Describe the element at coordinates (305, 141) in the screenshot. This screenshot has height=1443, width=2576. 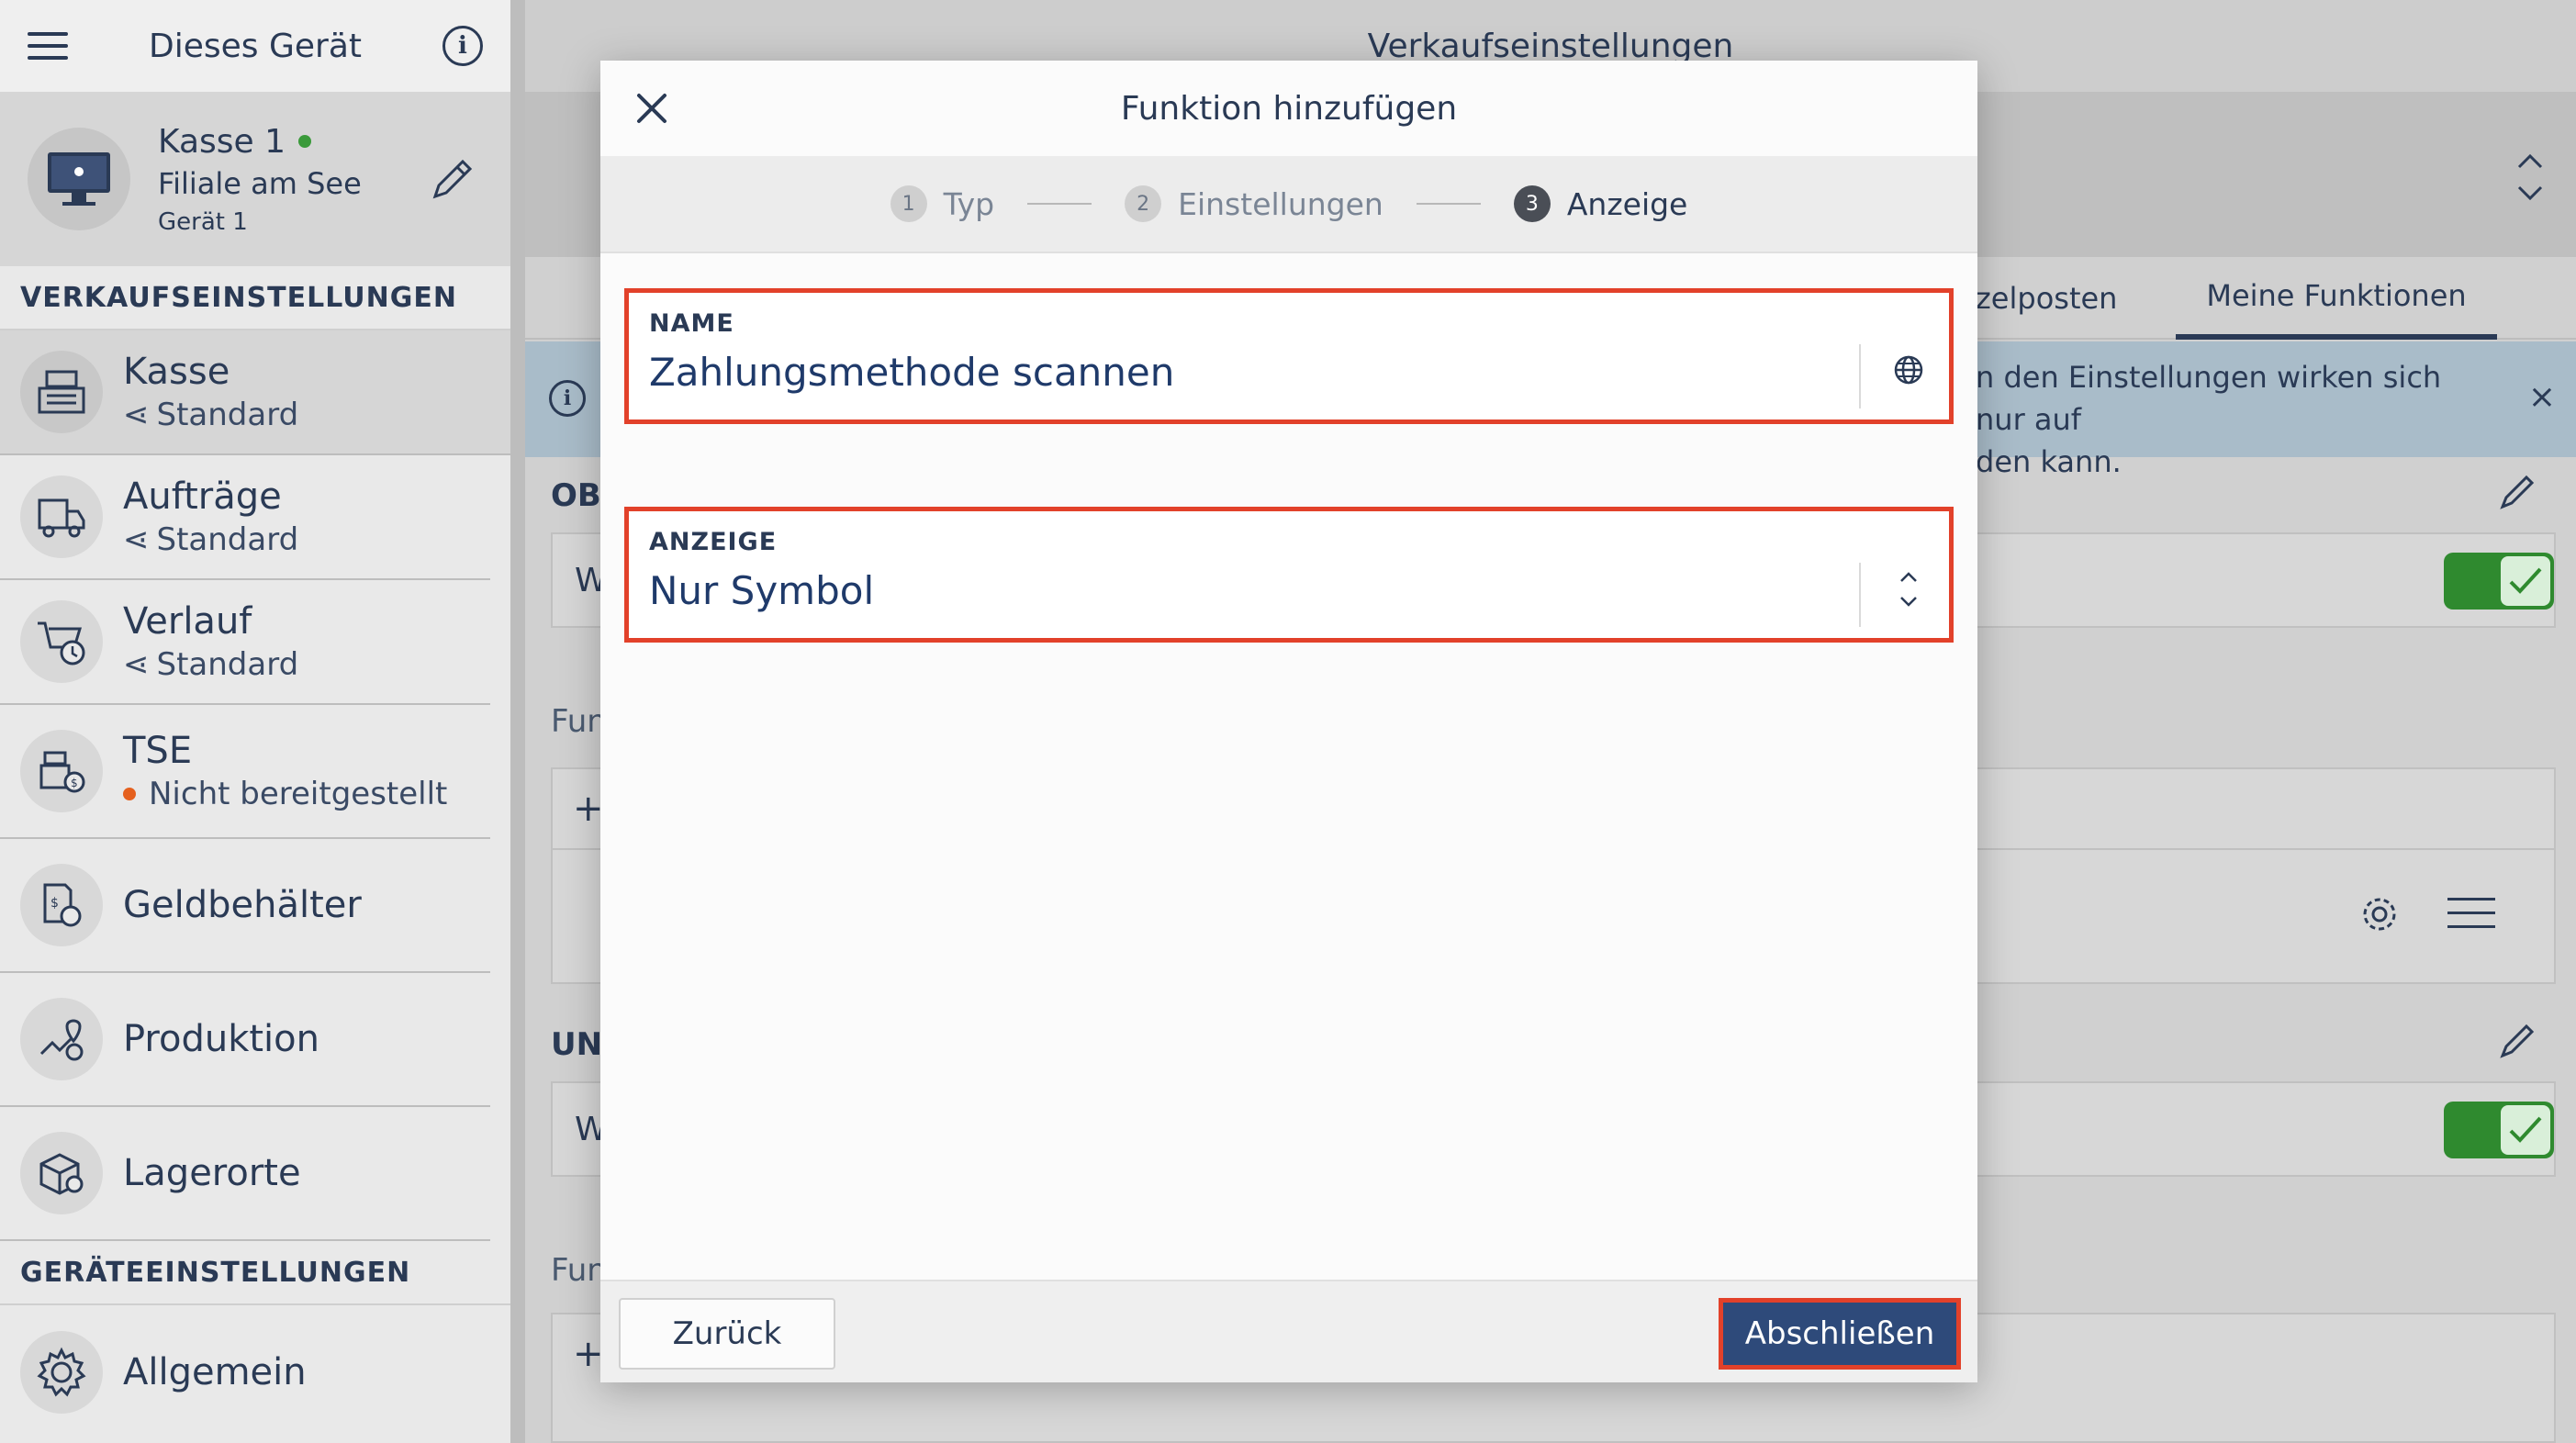
I see `online-status-dot` at that location.